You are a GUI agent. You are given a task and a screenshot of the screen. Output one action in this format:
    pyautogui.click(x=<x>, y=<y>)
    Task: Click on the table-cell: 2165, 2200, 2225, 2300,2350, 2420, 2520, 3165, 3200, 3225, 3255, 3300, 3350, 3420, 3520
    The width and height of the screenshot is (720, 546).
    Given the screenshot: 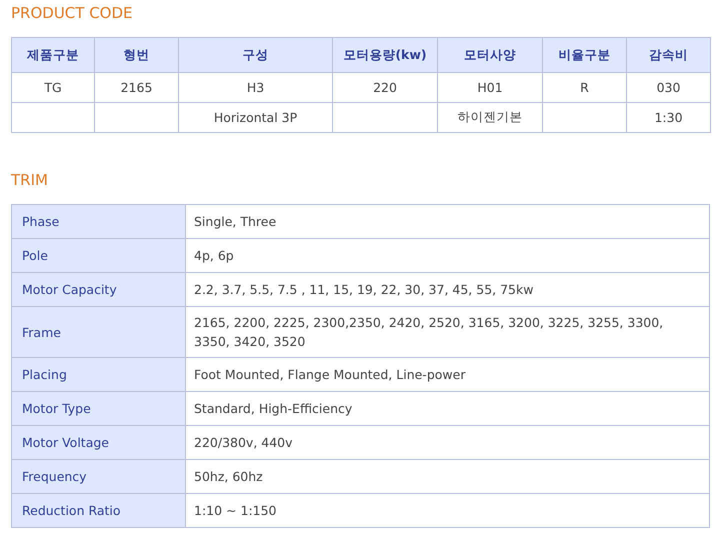 What is the action you would take?
    pyautogui.click(x=448, y=332)
    